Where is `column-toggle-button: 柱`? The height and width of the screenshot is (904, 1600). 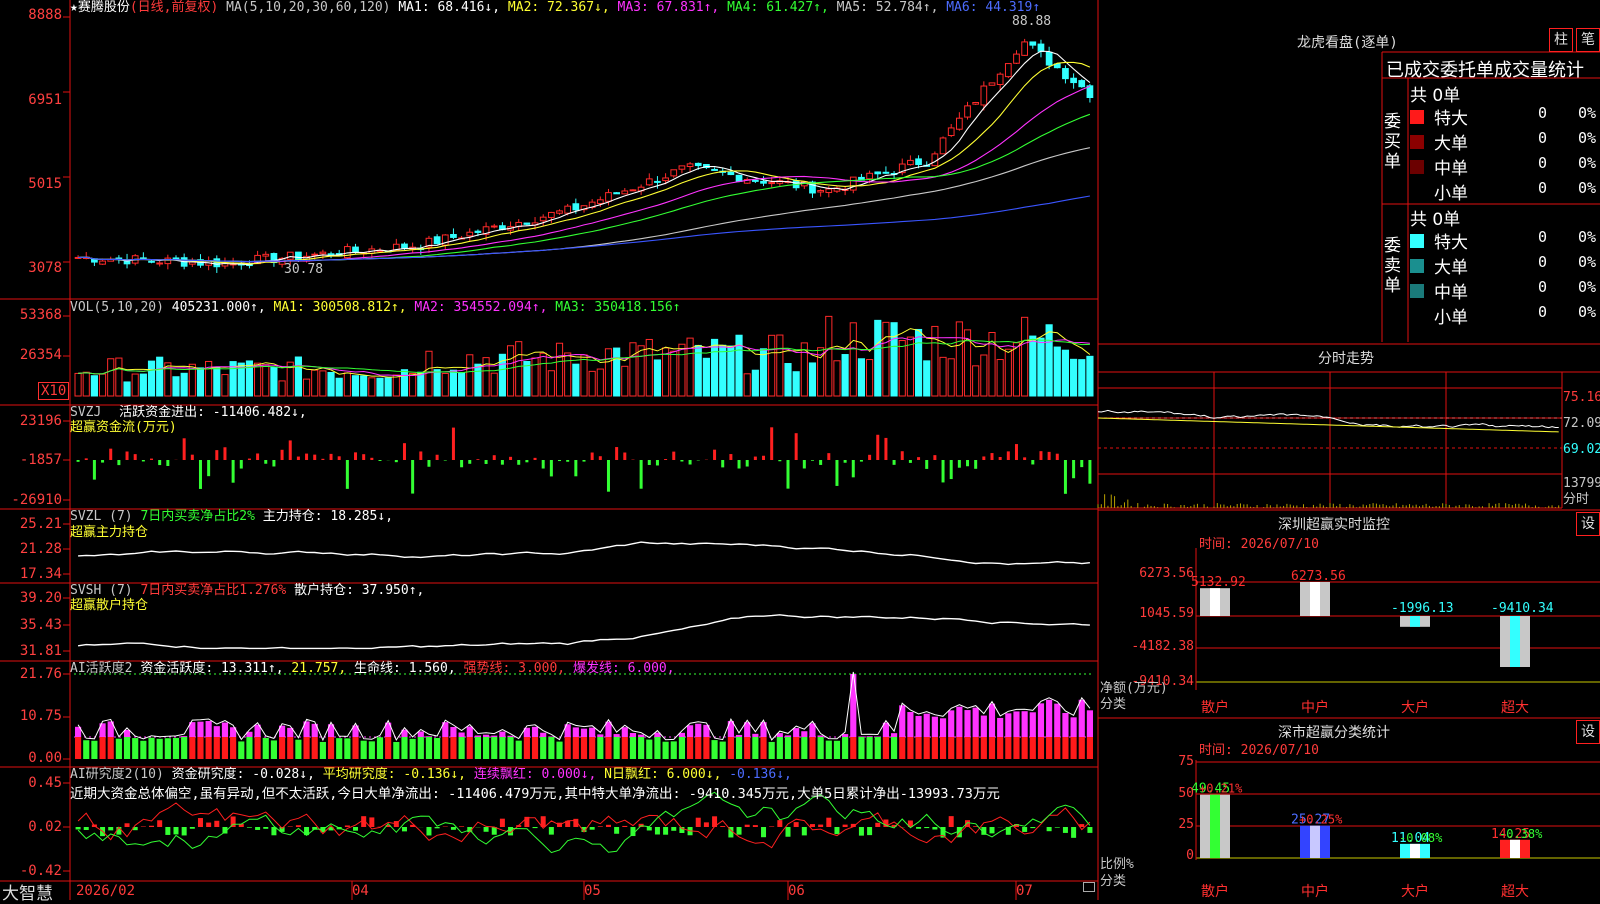
column-toggle-button: 柱 is located at coordinates (1561, 40).